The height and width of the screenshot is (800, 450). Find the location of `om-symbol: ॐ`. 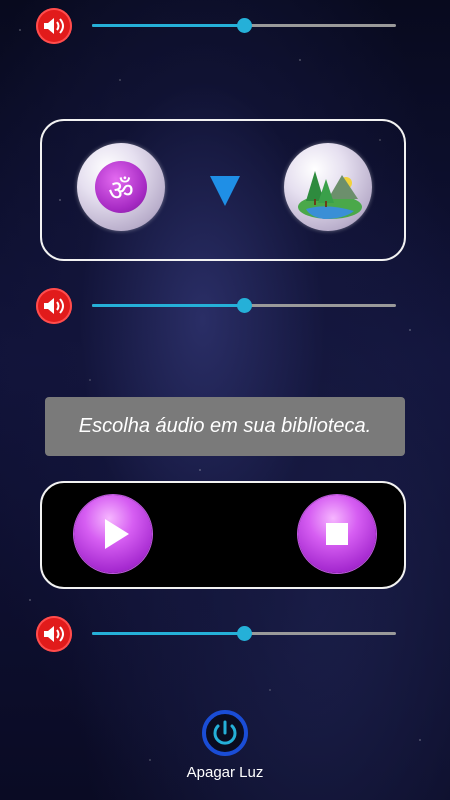

om-symbol: ॐ is located at coordinates (121, 187).